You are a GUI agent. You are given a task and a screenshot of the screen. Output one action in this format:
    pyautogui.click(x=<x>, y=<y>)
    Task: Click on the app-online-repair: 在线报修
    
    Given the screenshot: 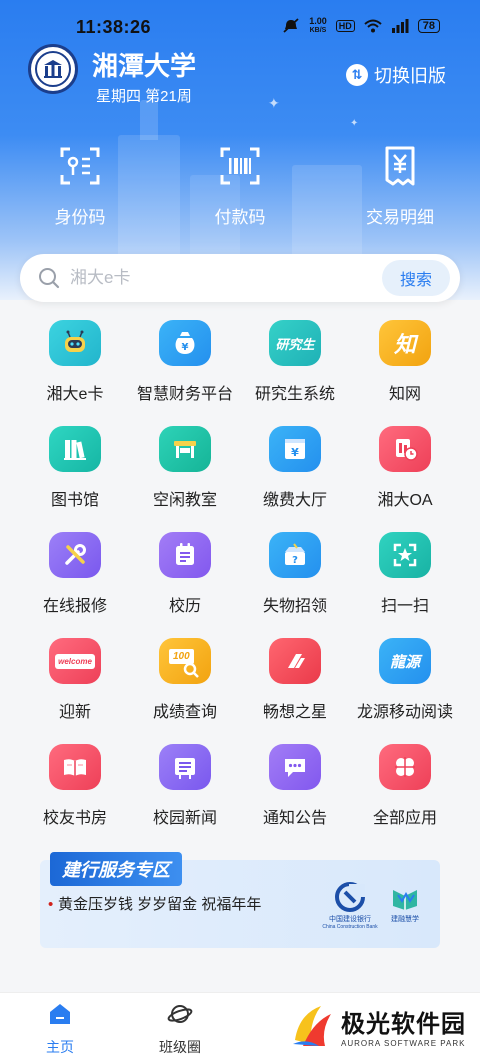 What is the action you would take?
    pyautogui.click(x=75, y=574)
    